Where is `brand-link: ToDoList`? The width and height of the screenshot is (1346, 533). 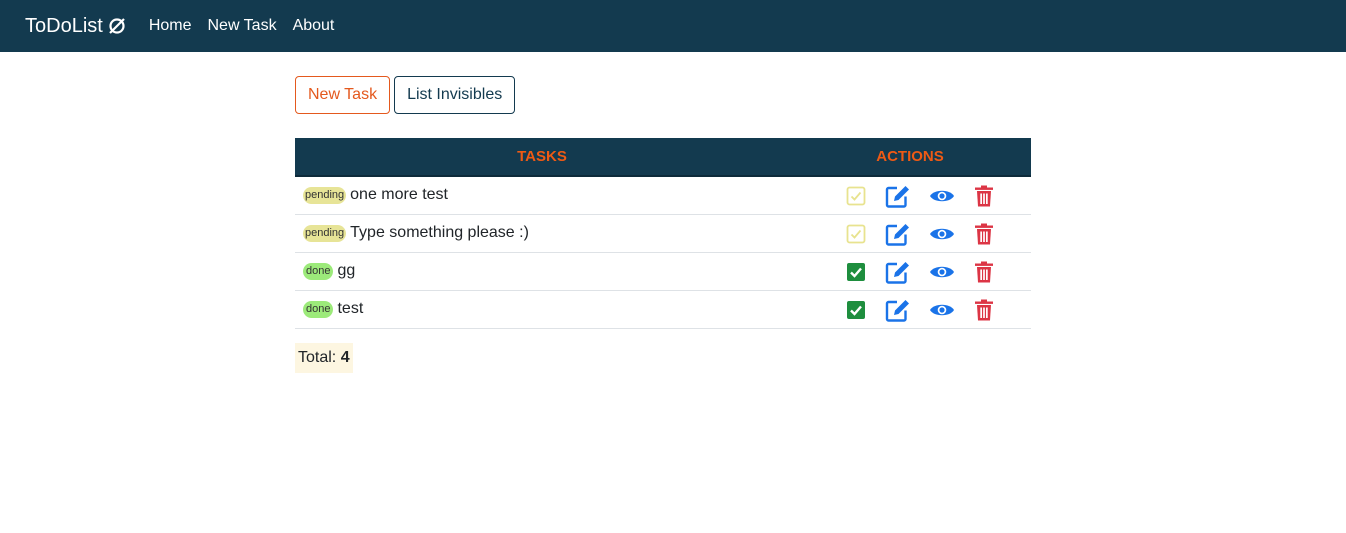 brand-link: ToDoList is located at coordinates (76, 26).